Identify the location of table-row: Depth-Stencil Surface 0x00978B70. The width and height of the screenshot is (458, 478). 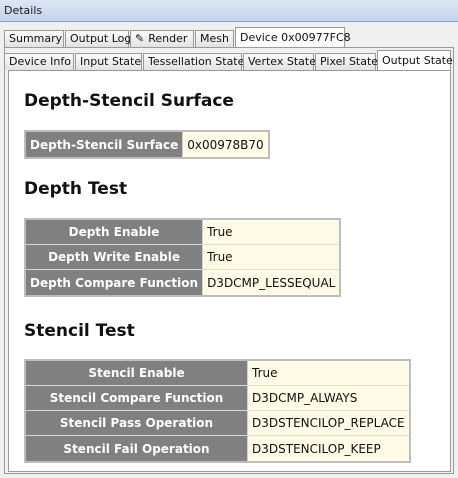
(147, 144).